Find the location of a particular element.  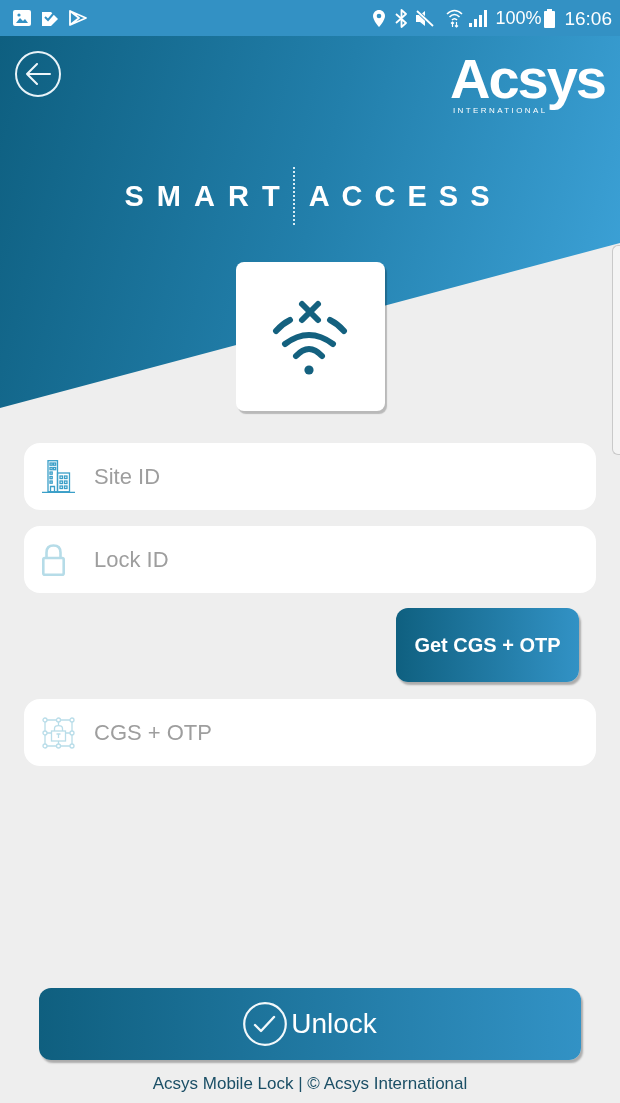

lock-icon is located at coordinates (53, 559).